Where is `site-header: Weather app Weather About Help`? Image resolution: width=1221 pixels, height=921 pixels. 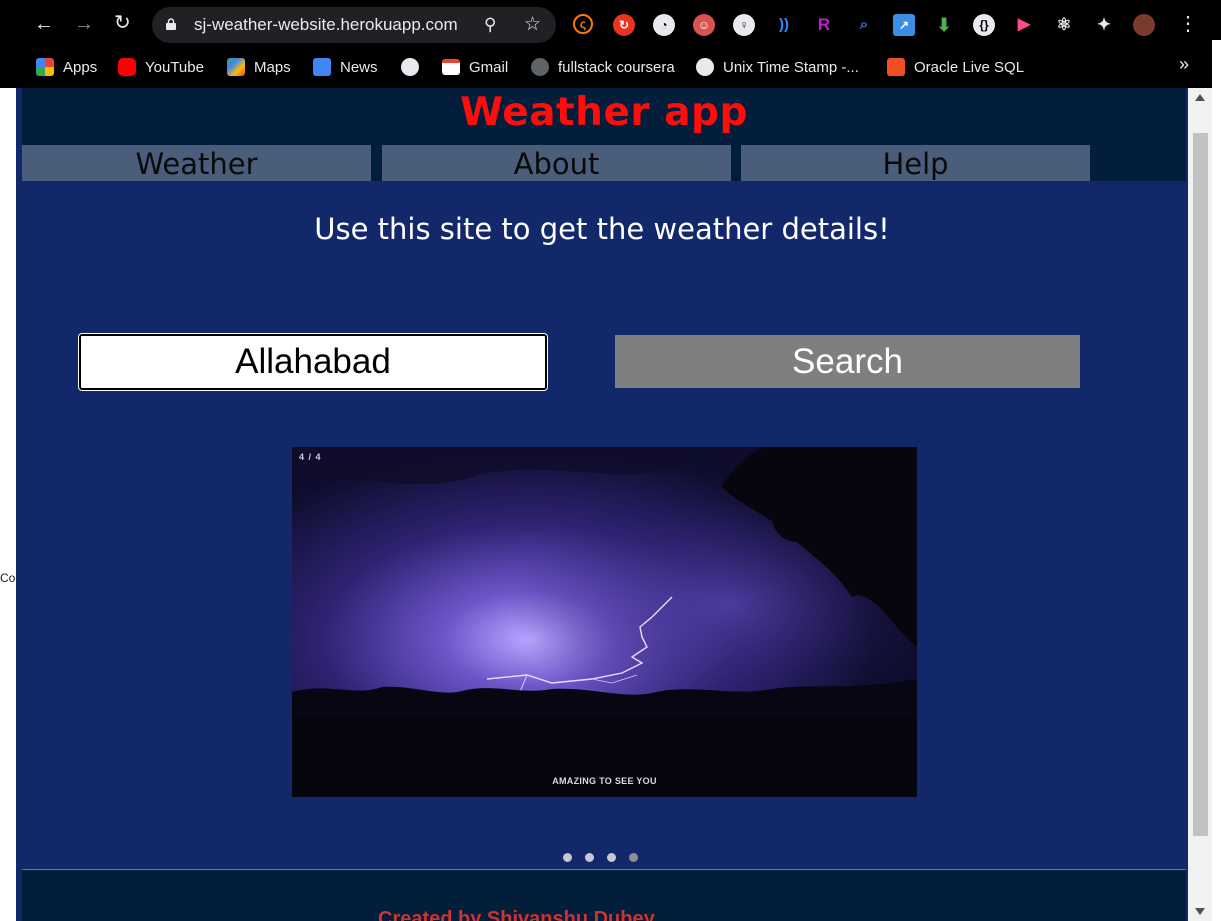
site-header: Weather app Weather About Help is located at coordinates (604, 134).